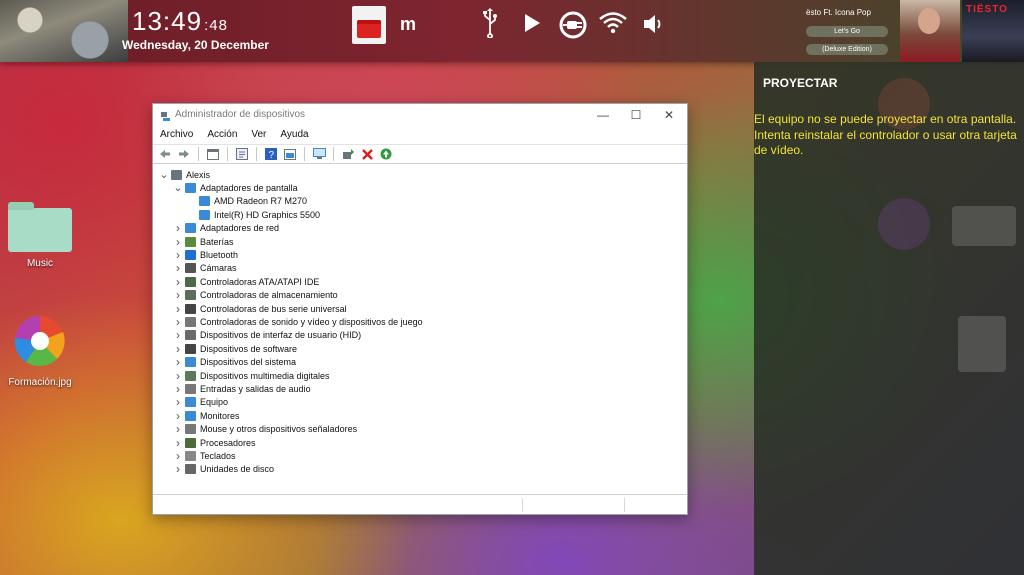  I want to click on usb-icon, so click(490, 25).